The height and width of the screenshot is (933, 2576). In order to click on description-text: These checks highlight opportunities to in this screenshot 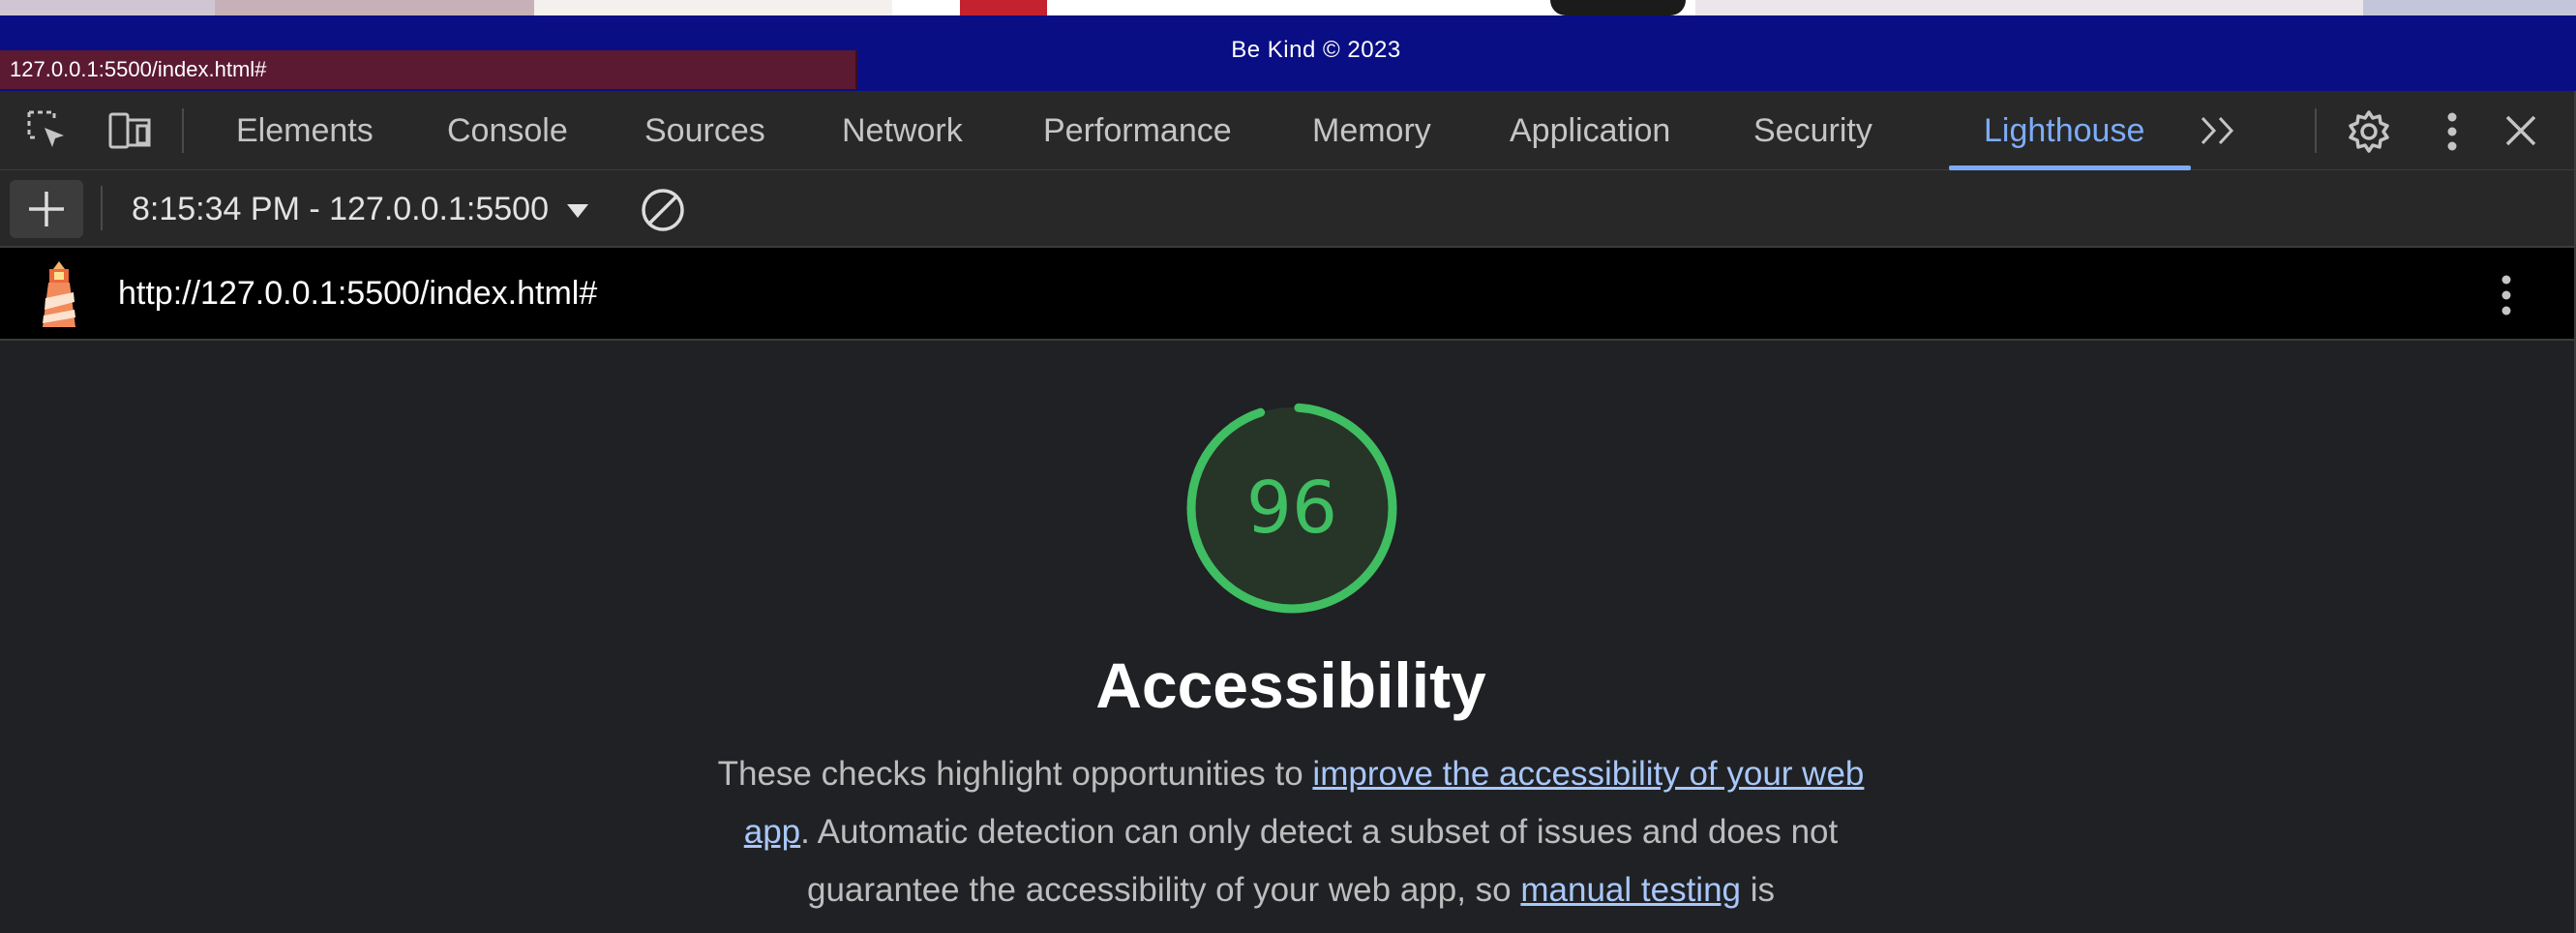, I will do `click(1015, 774)`.